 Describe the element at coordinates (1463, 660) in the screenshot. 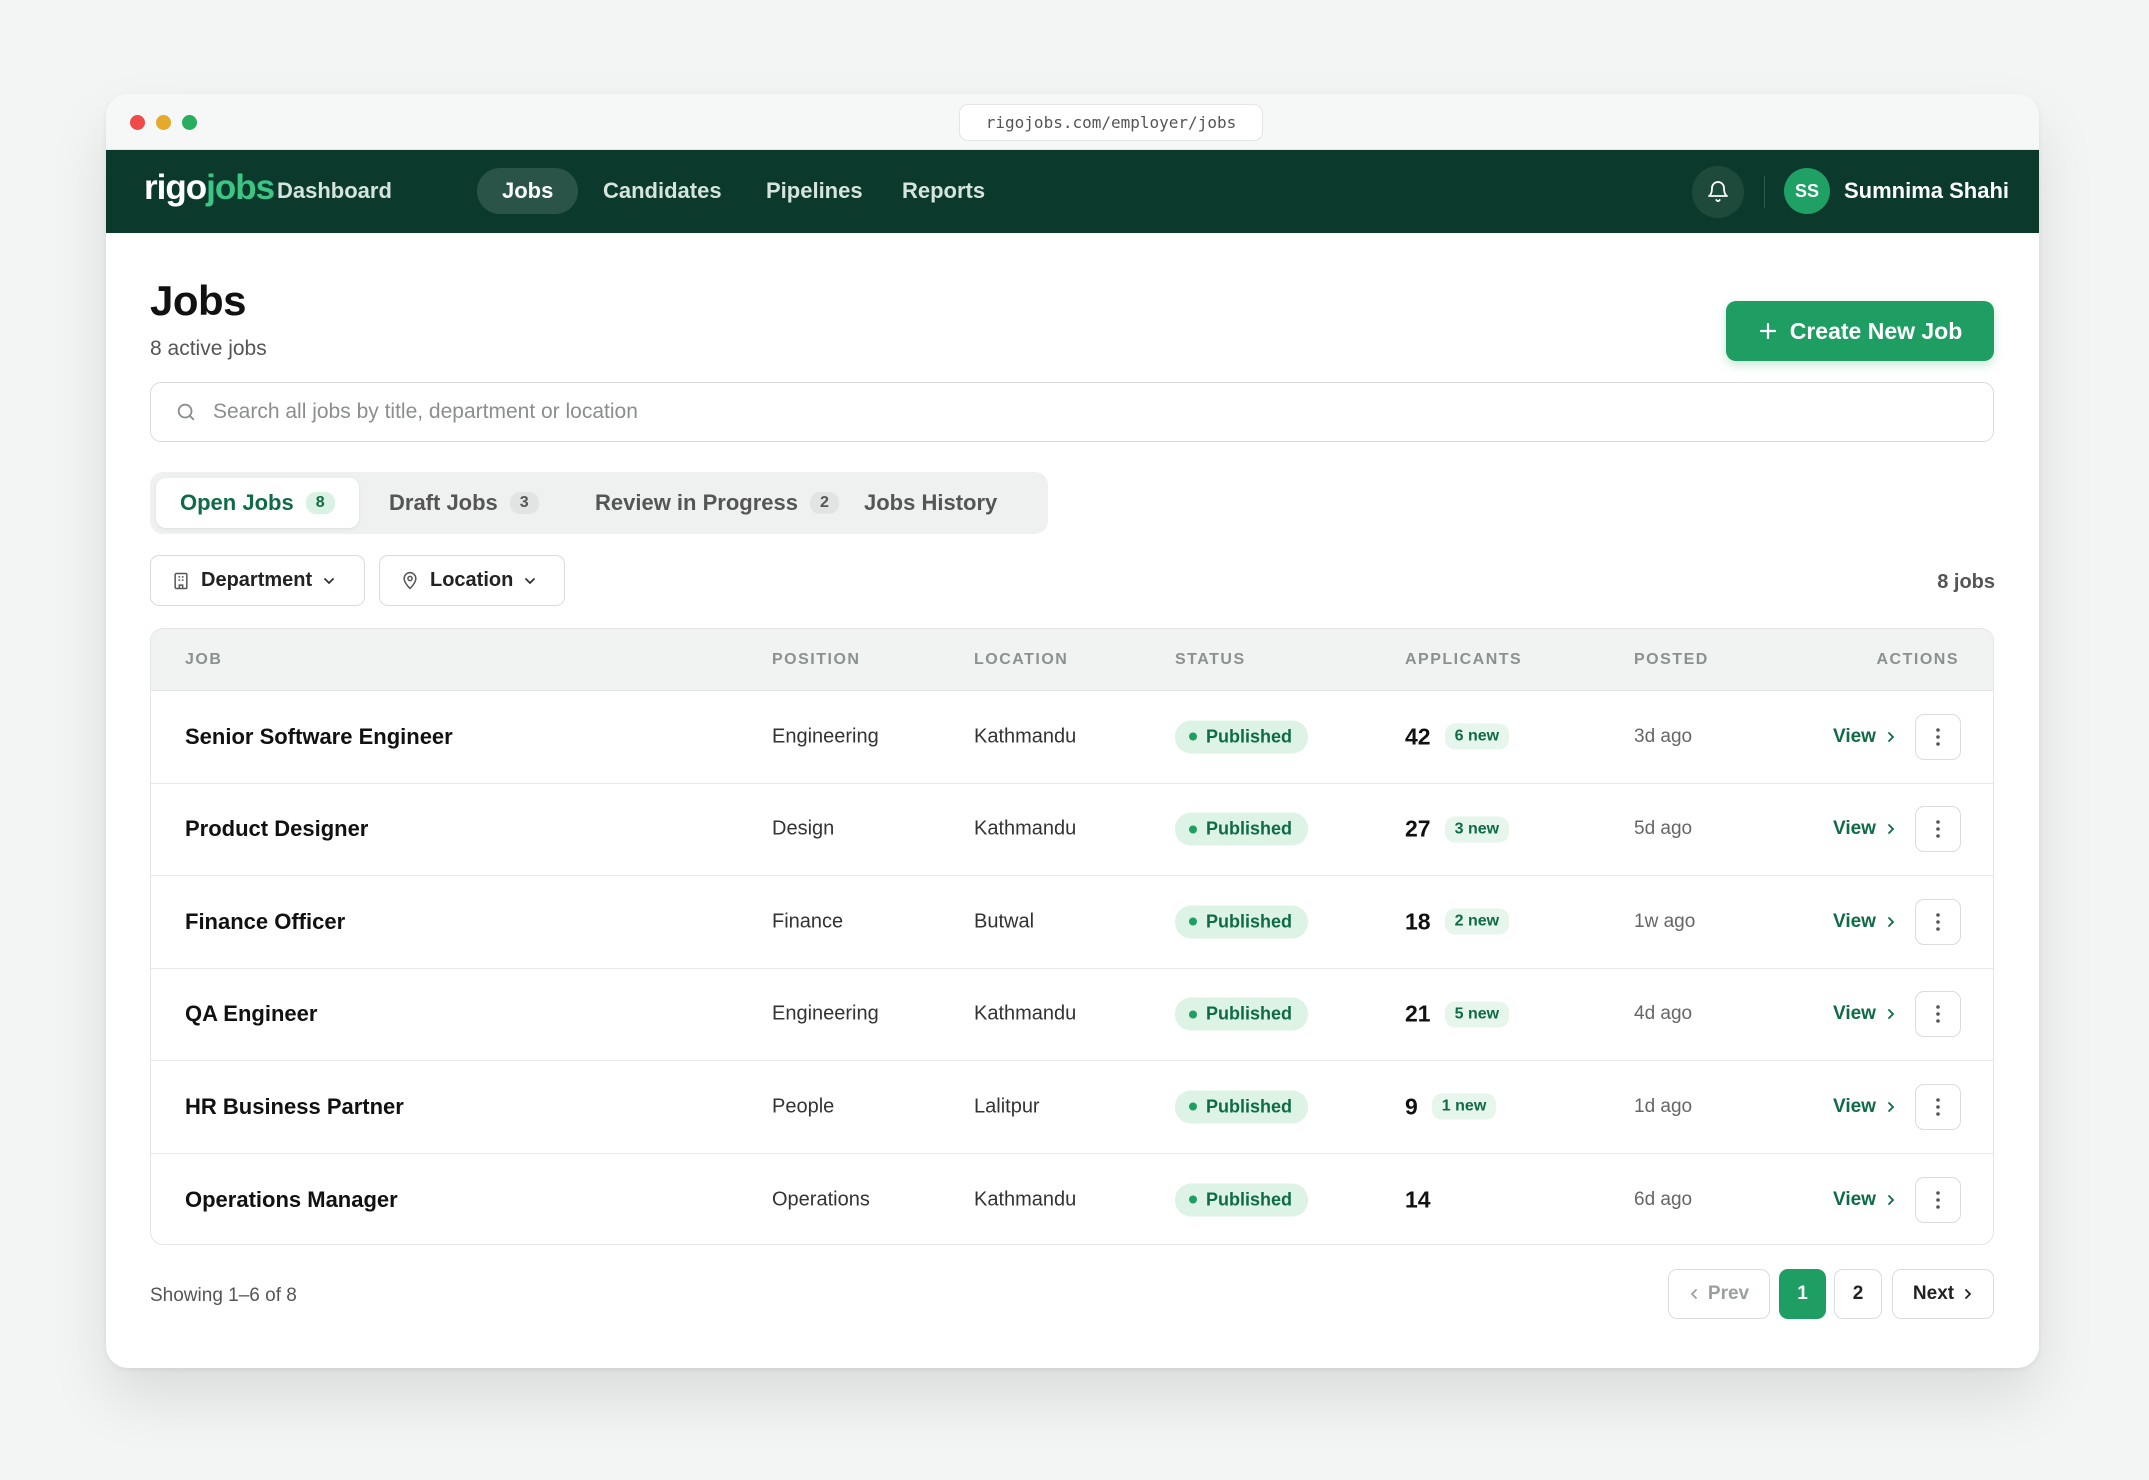

I see `column-header-applicants: APPLICANTS` at that location.